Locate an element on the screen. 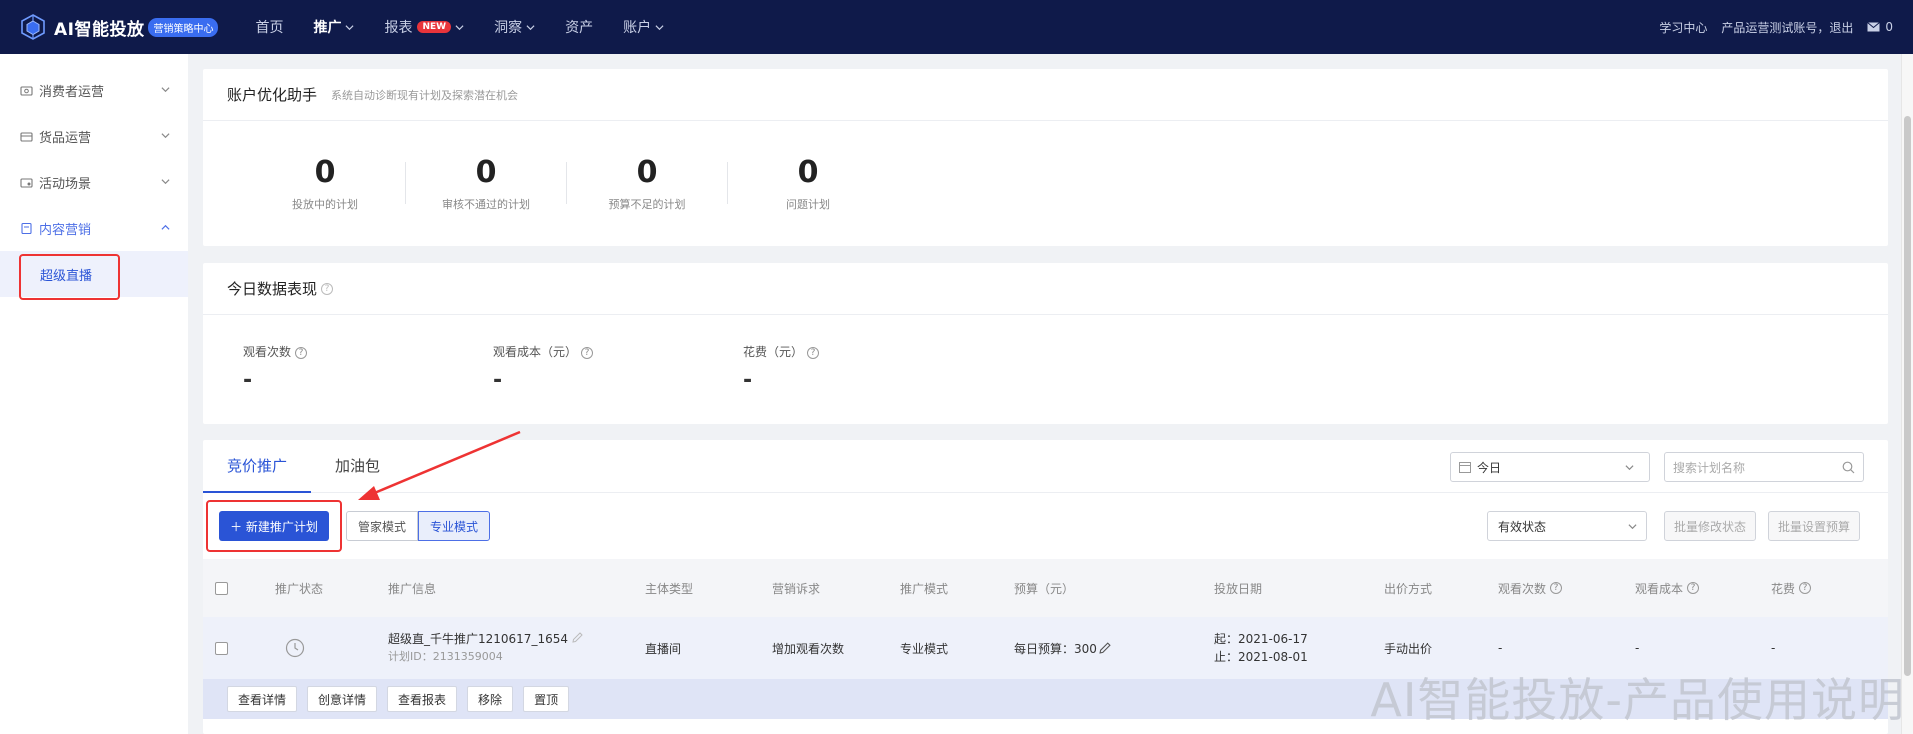 Image resolution: width=1913 pixels, height=734 pixels. nav-insights: 洞察 is located at coordinates (514, 27).